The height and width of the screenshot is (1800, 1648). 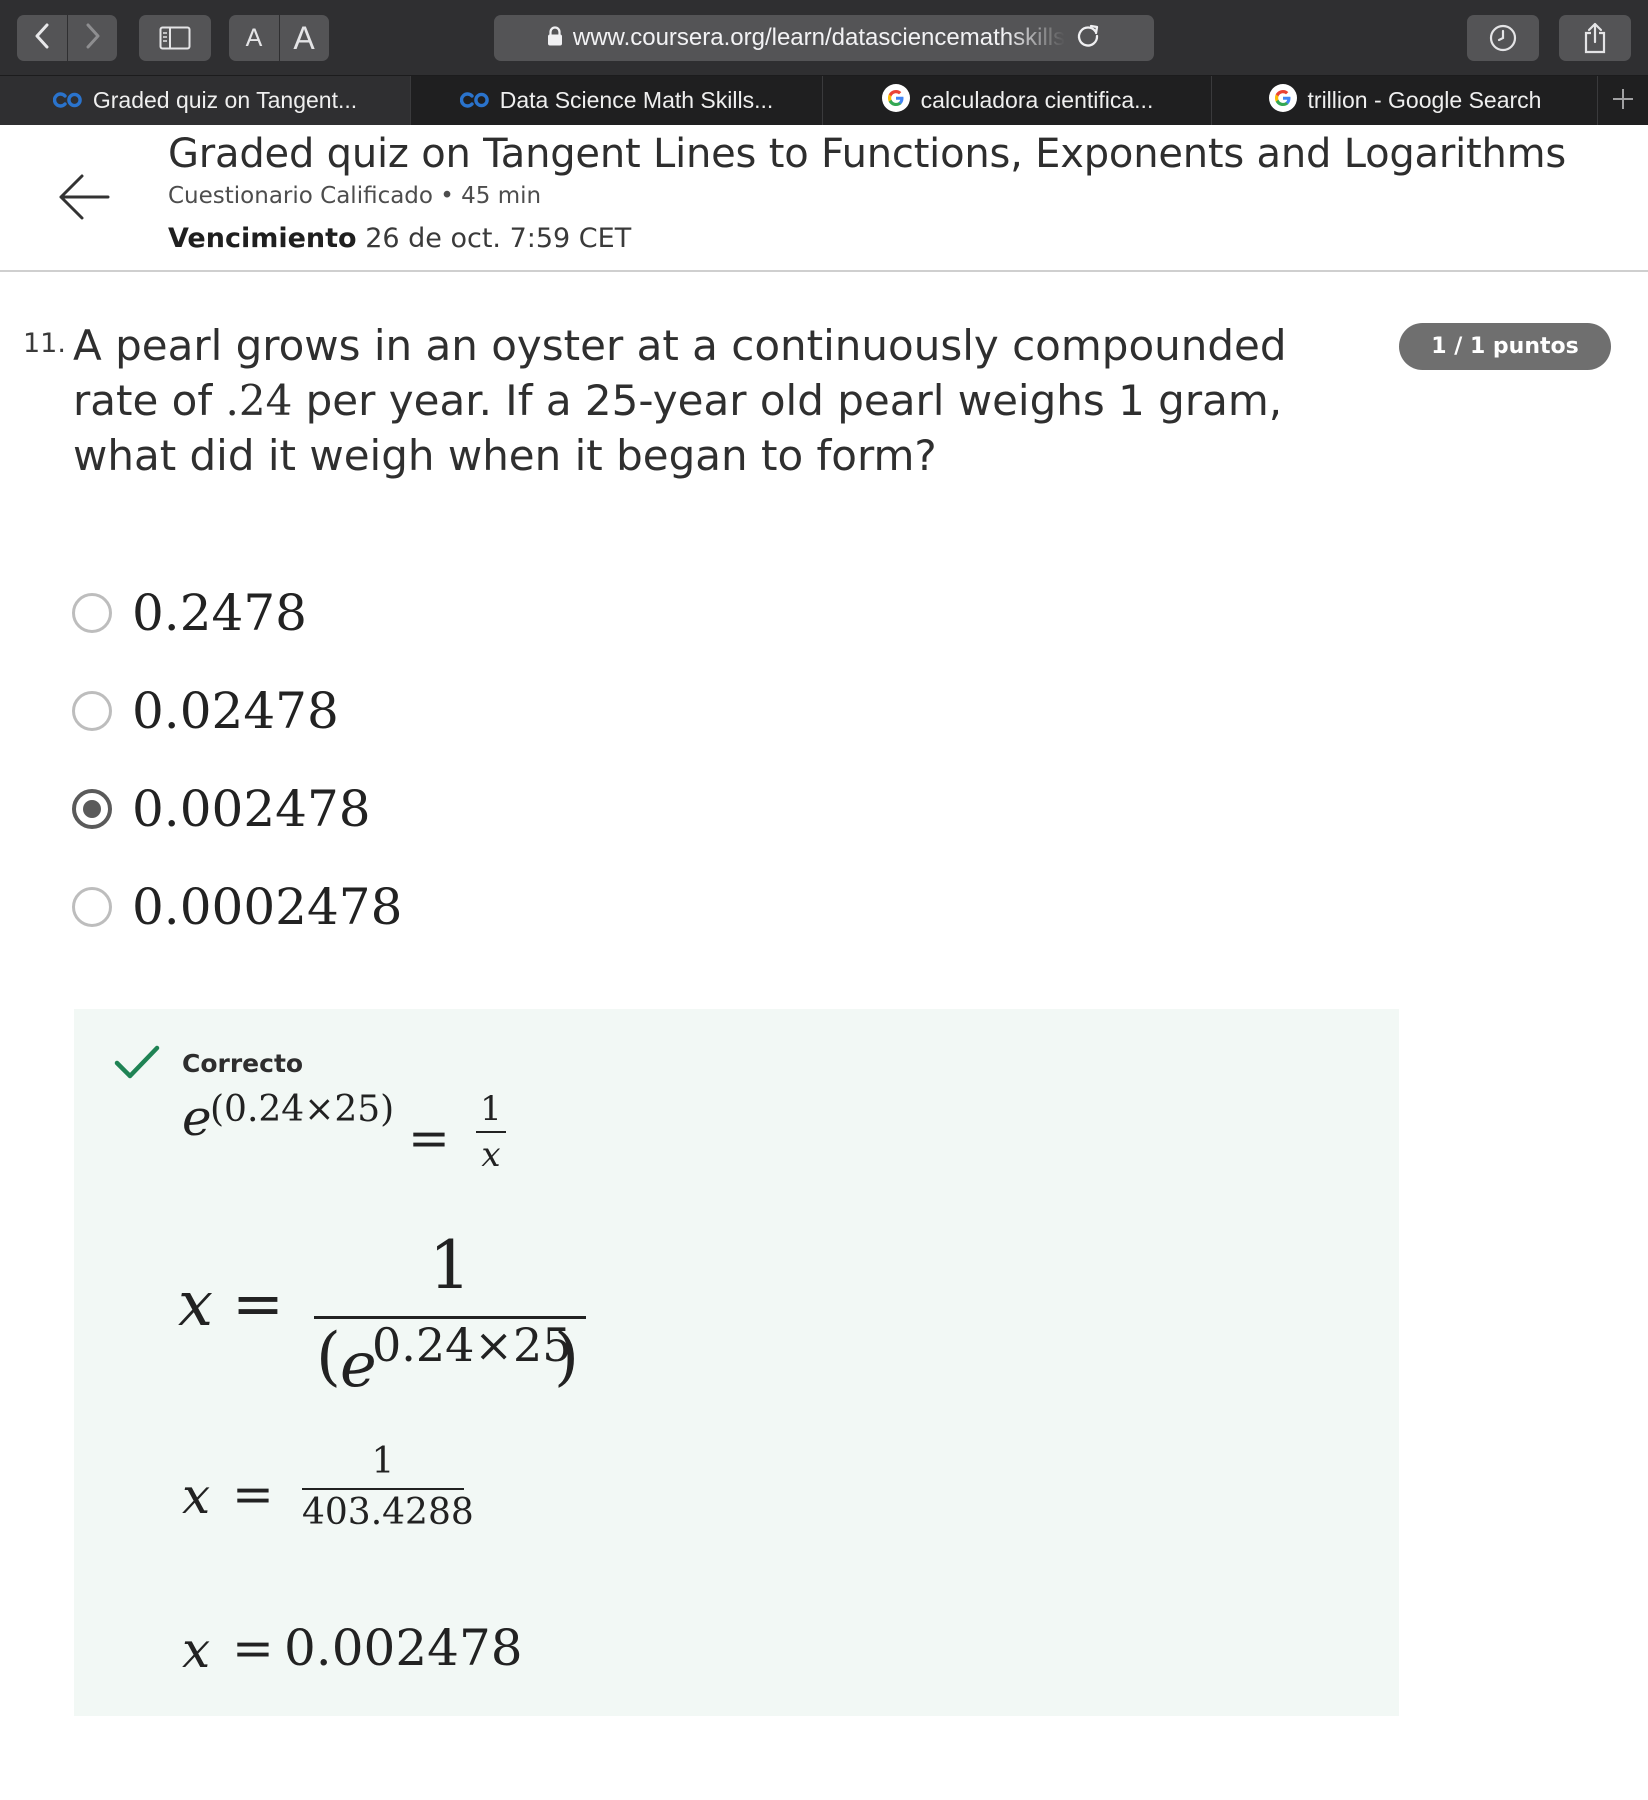 What do you see at coordinates (243, 1063) in the screenshot?
I see `feedback-status: Correcto` at bounding box center [243, 1063].